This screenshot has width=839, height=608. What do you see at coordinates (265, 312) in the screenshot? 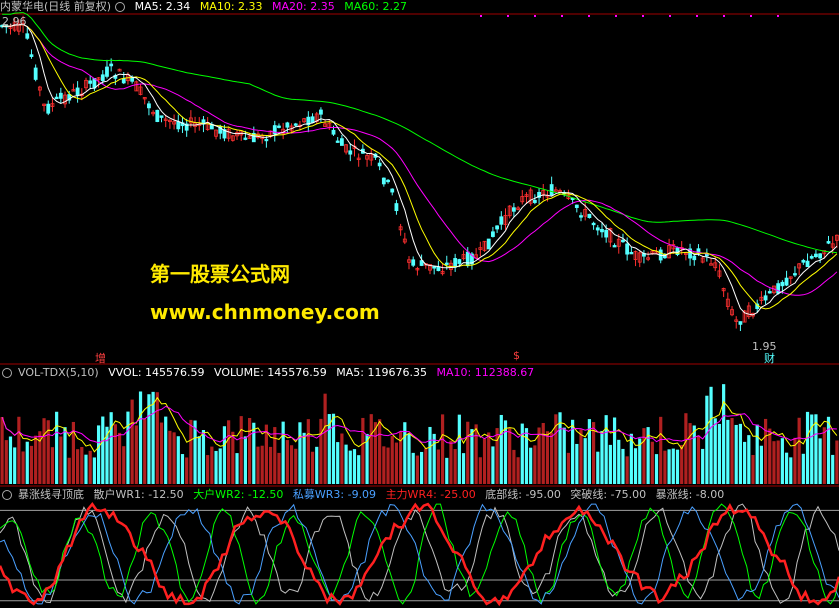
I see `watermark-url: www.chnmoney.com` at bounding box center [265, 312].